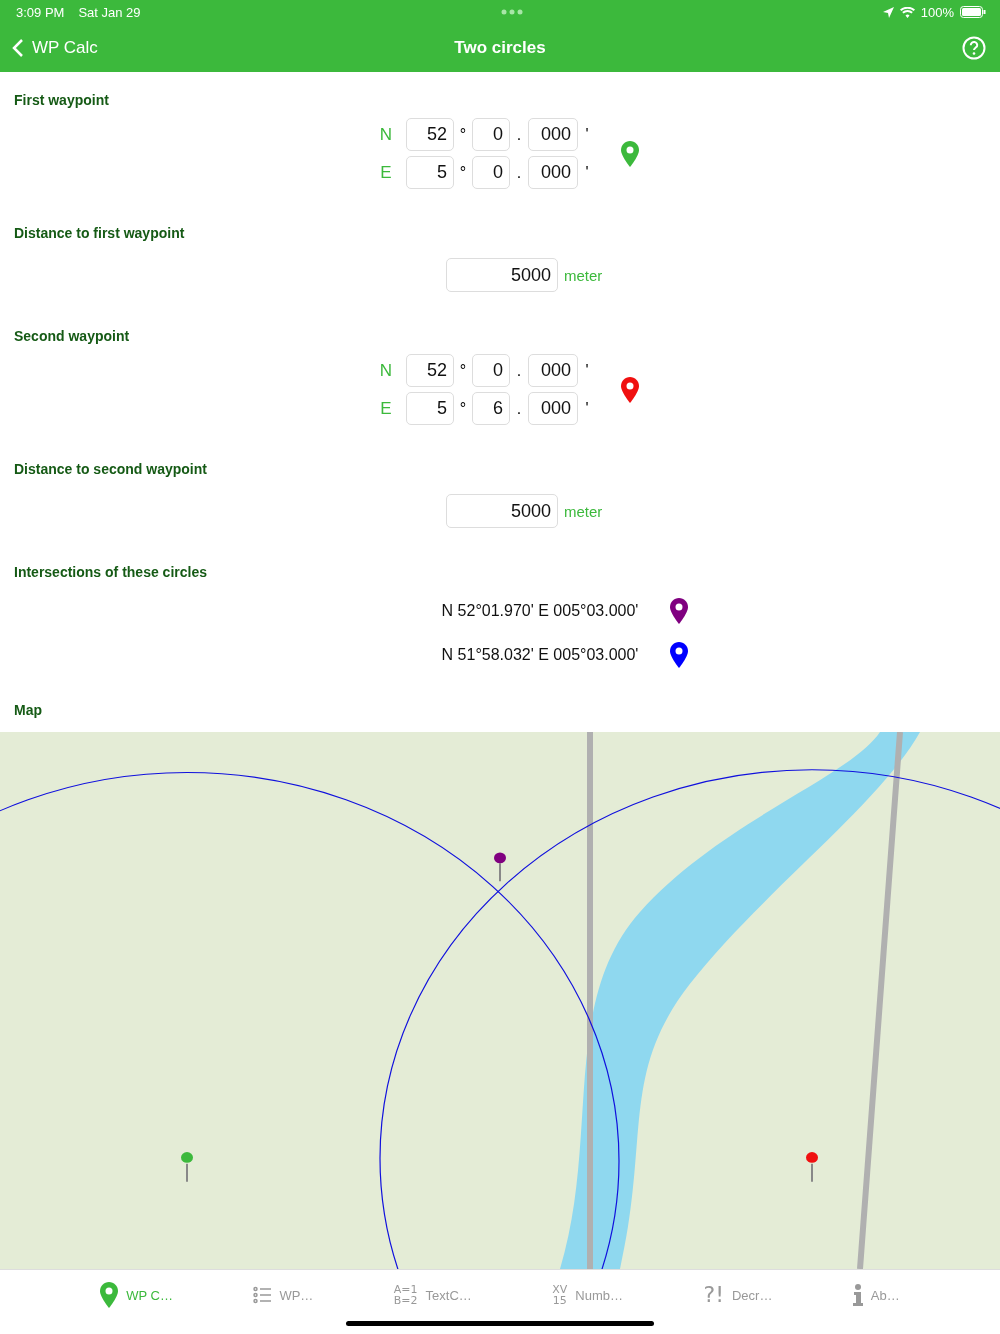  I want to click on section-heading: Intersections of these circles, so click(110, 572).